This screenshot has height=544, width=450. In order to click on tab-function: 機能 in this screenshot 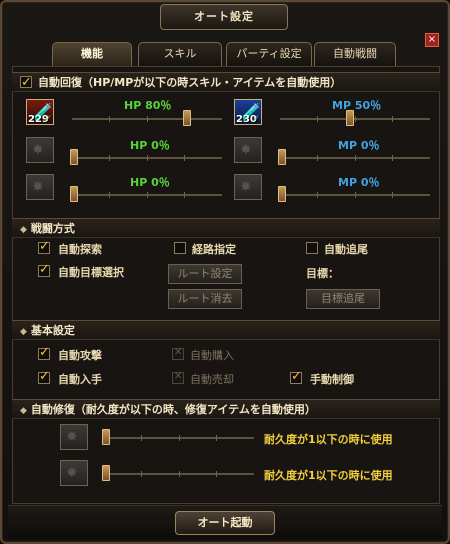, I will do `click(92, 54)`.